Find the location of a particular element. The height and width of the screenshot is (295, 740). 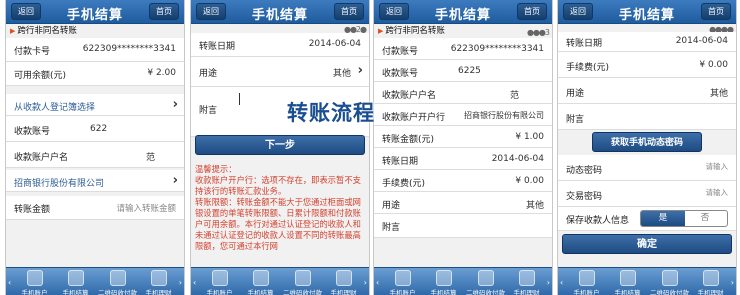

tab-label: 手机账户 is located at coordinates (402, 292).